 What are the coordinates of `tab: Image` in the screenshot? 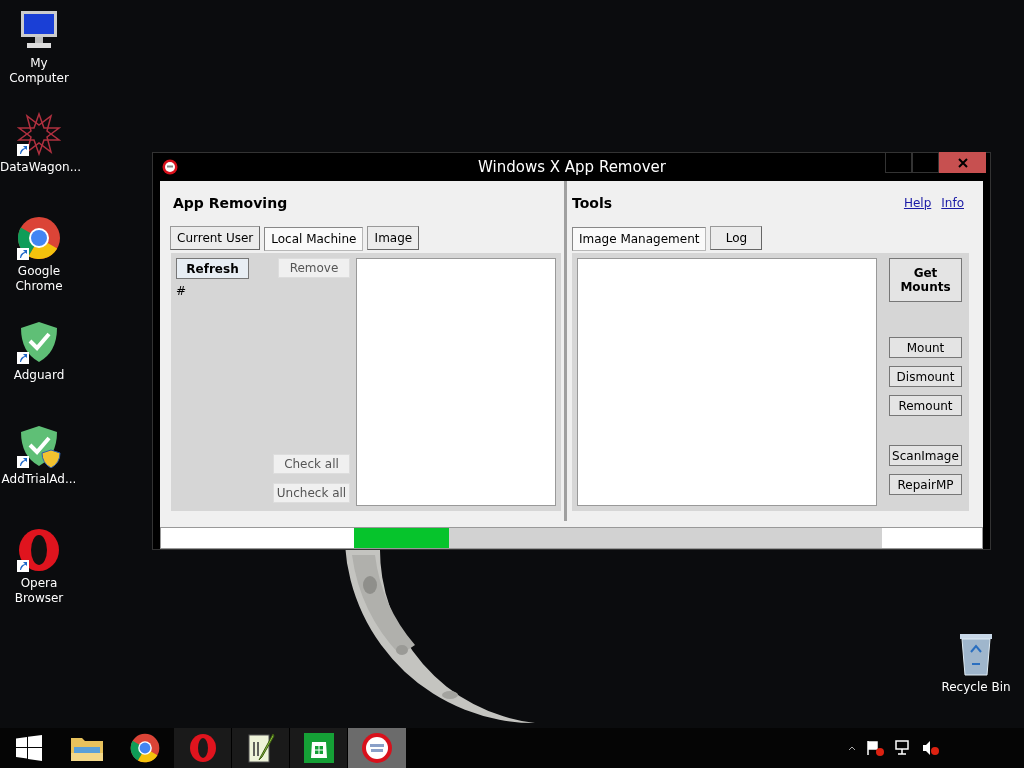 It's located at (393, 238).